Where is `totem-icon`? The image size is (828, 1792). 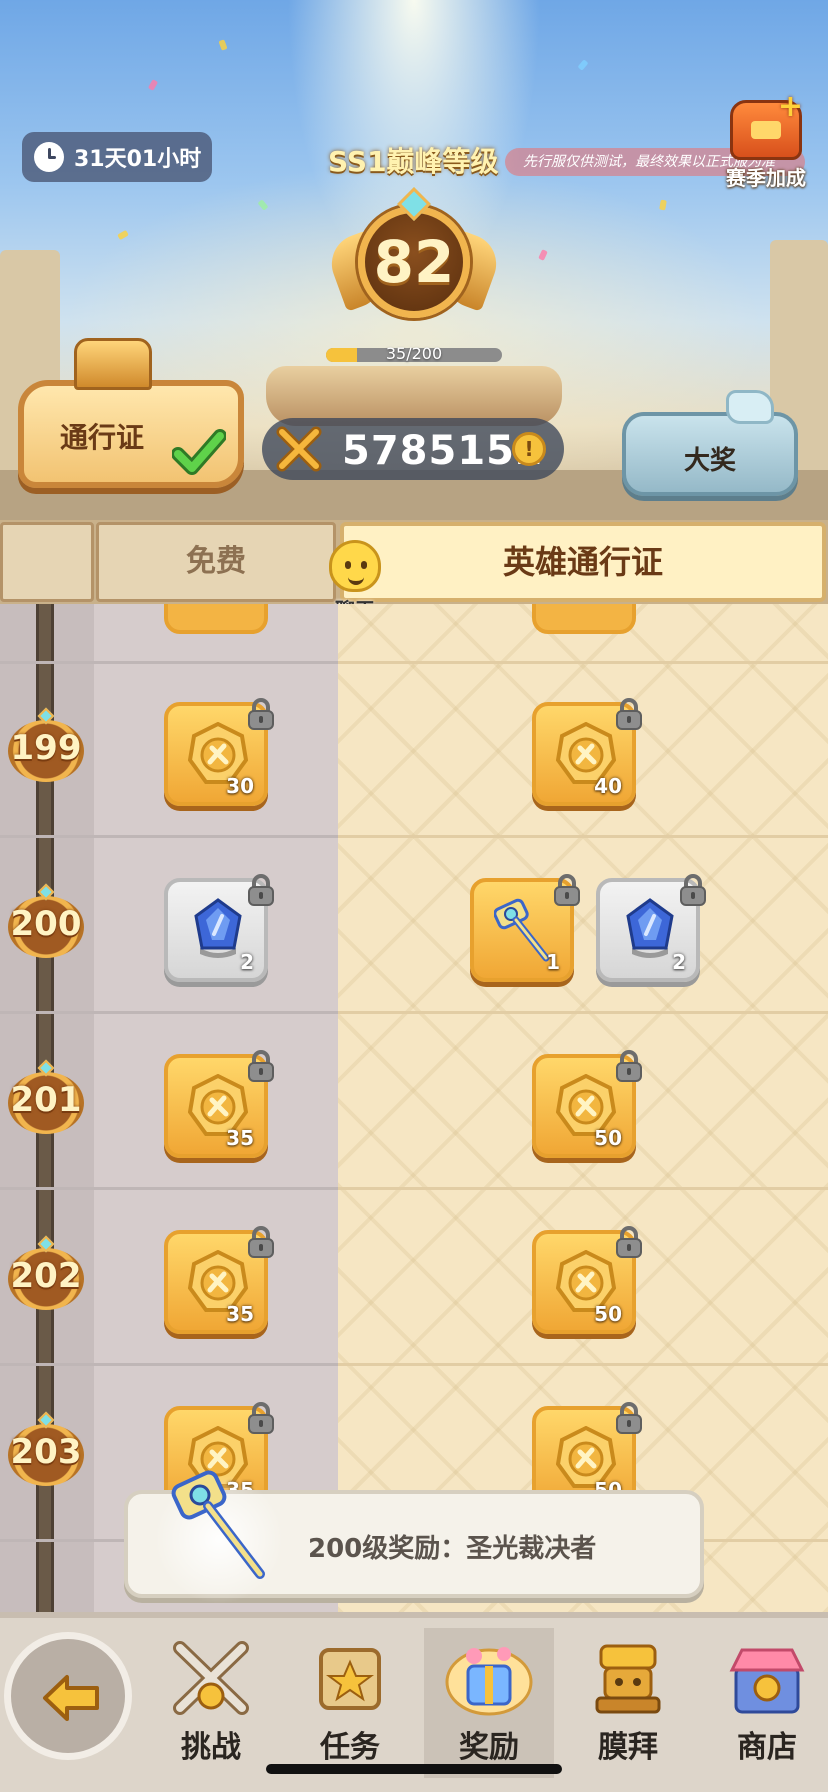 totem-icon is located at coordinates (628, 1678).